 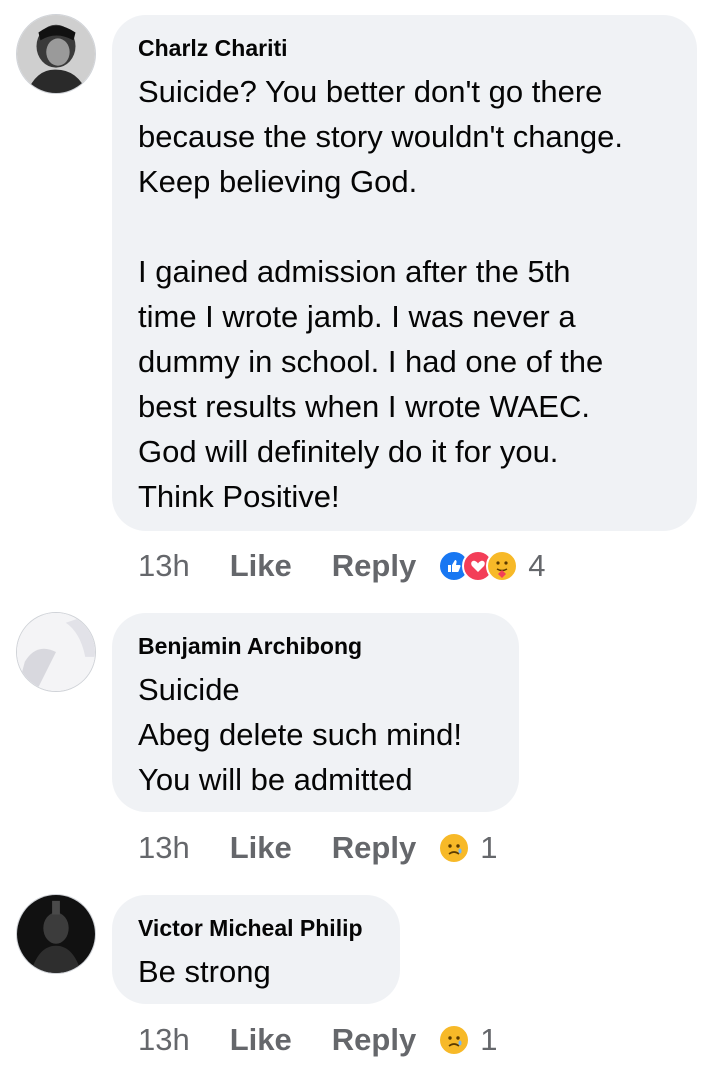 What do you see at coordinates (404, 226) in the screenshot?
I see `comment-blank-line` at bounding box center [404, 226].